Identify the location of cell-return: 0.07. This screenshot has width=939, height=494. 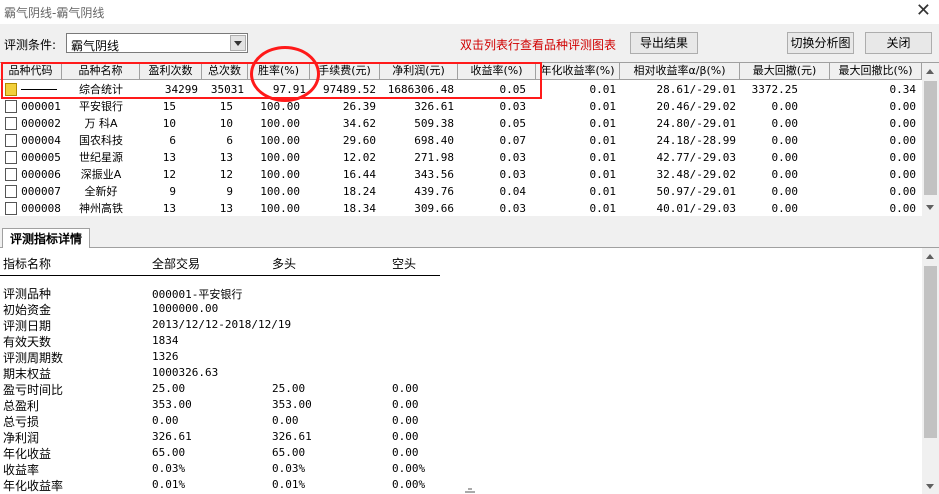
(513, 140).